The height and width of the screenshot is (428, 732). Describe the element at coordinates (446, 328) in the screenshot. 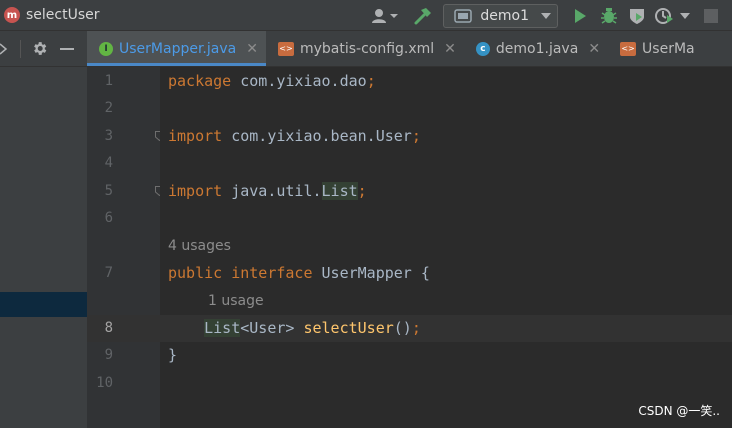

I see `code-line: List<User> selectUser();` at that location.